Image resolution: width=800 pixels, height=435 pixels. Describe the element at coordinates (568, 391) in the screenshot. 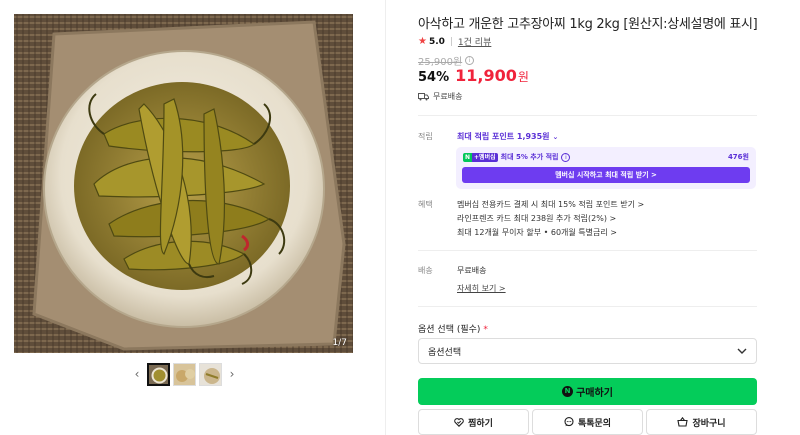

I see `npay-icon: N` at that location.